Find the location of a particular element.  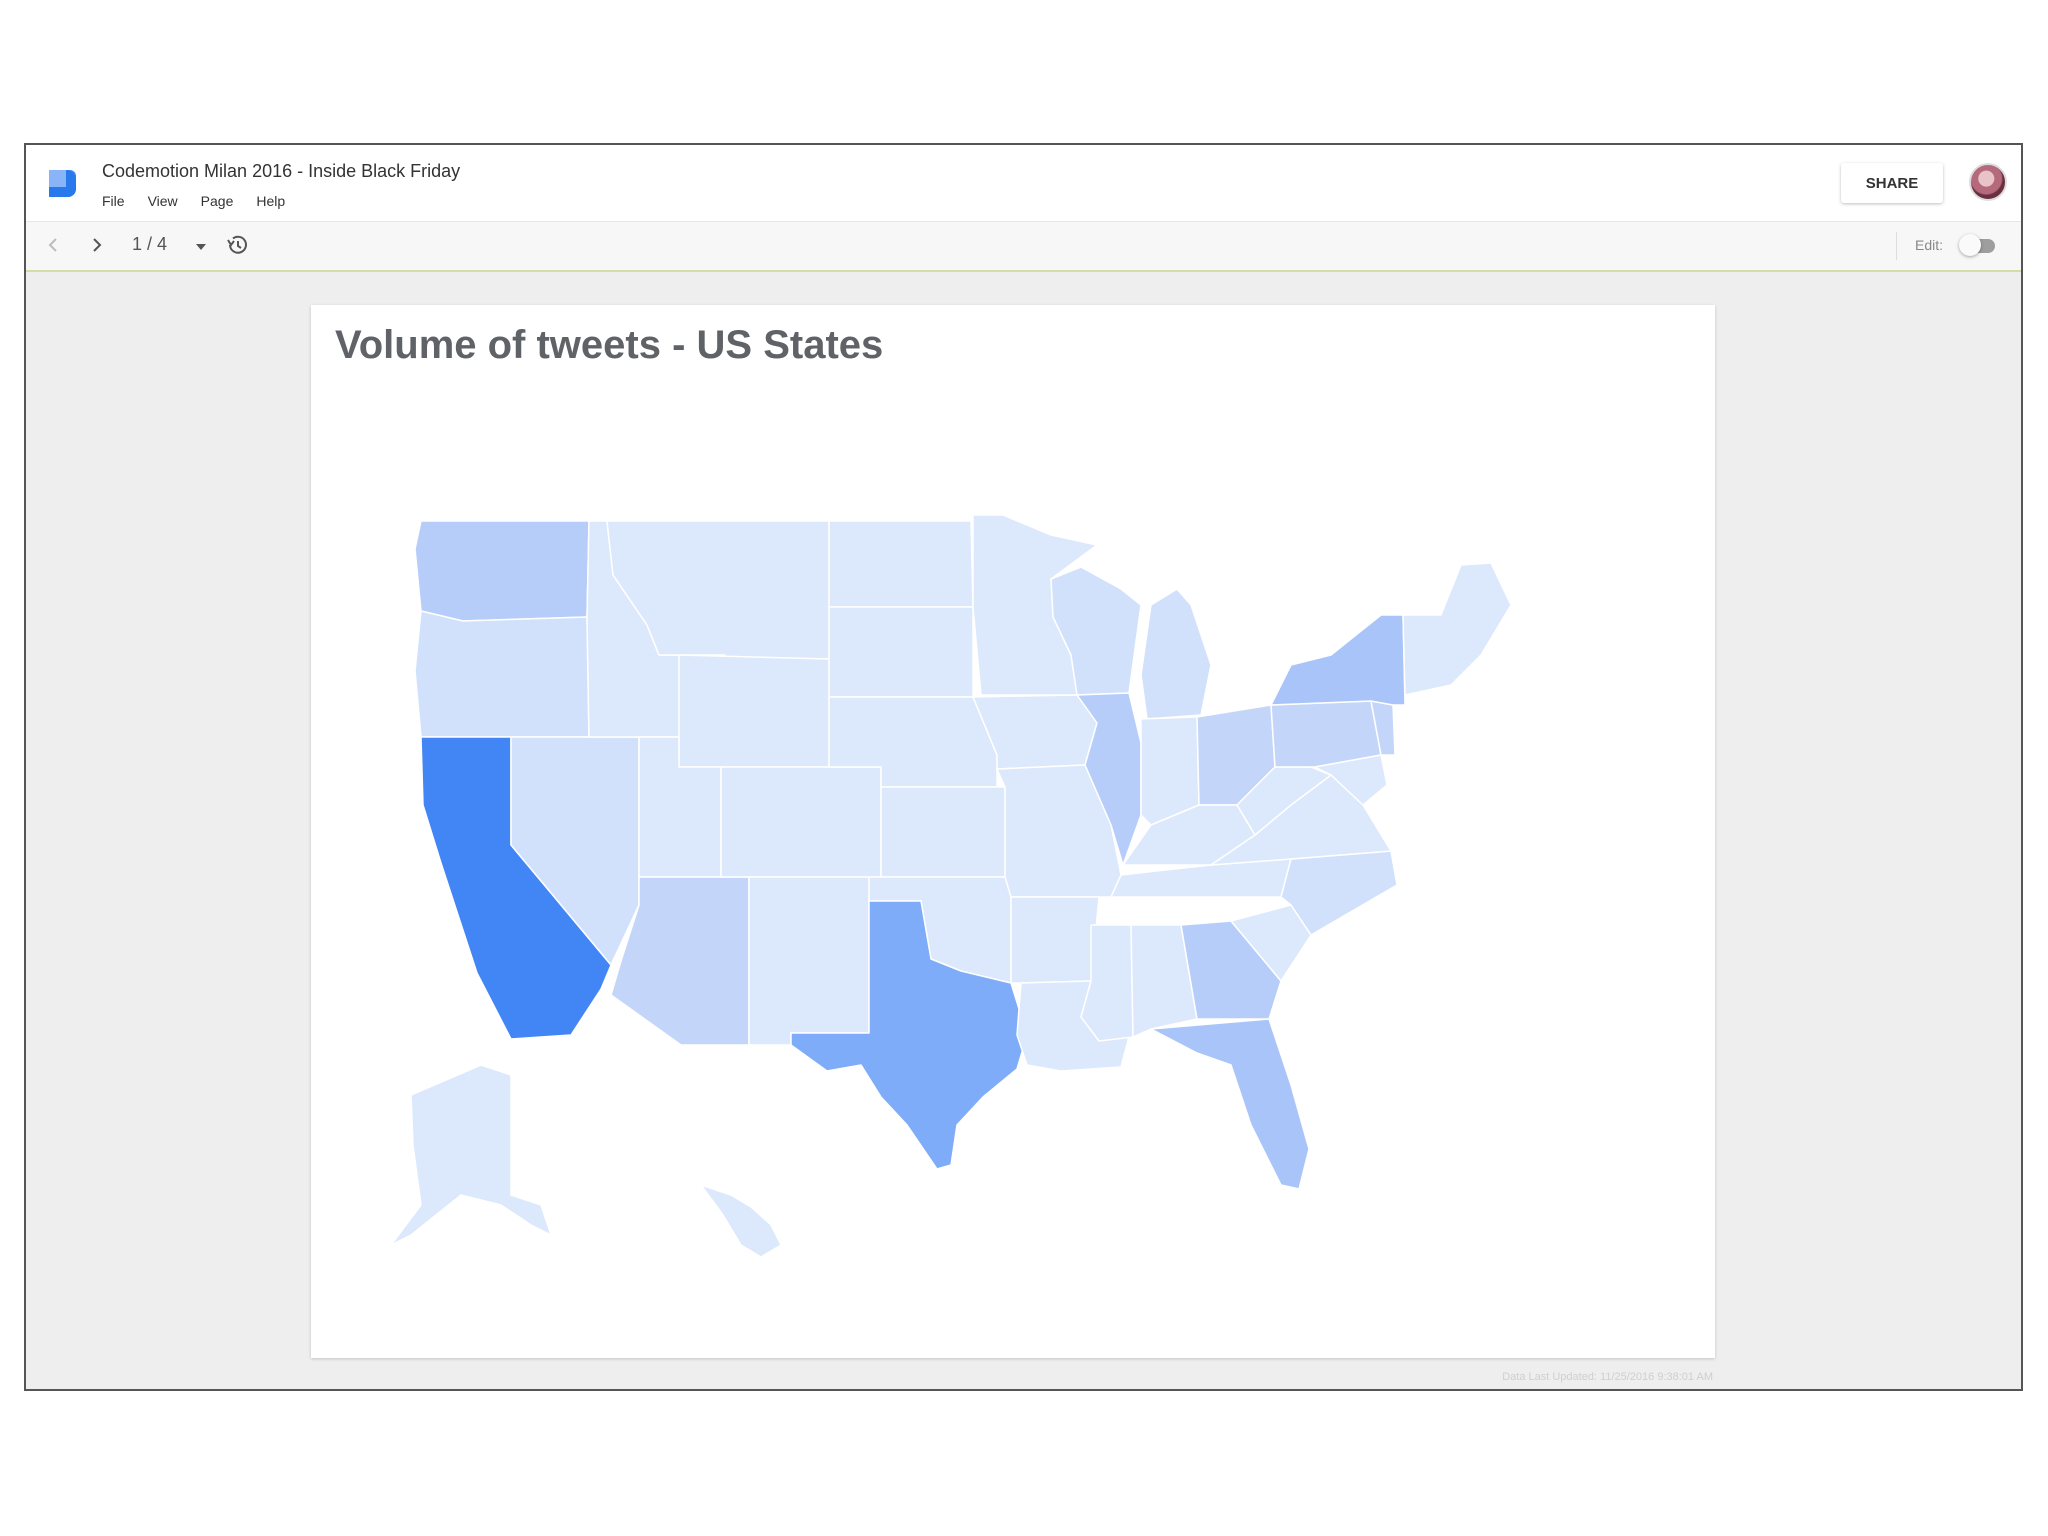

menu-bar: File View Page Help is located at coordinates (193, 201).